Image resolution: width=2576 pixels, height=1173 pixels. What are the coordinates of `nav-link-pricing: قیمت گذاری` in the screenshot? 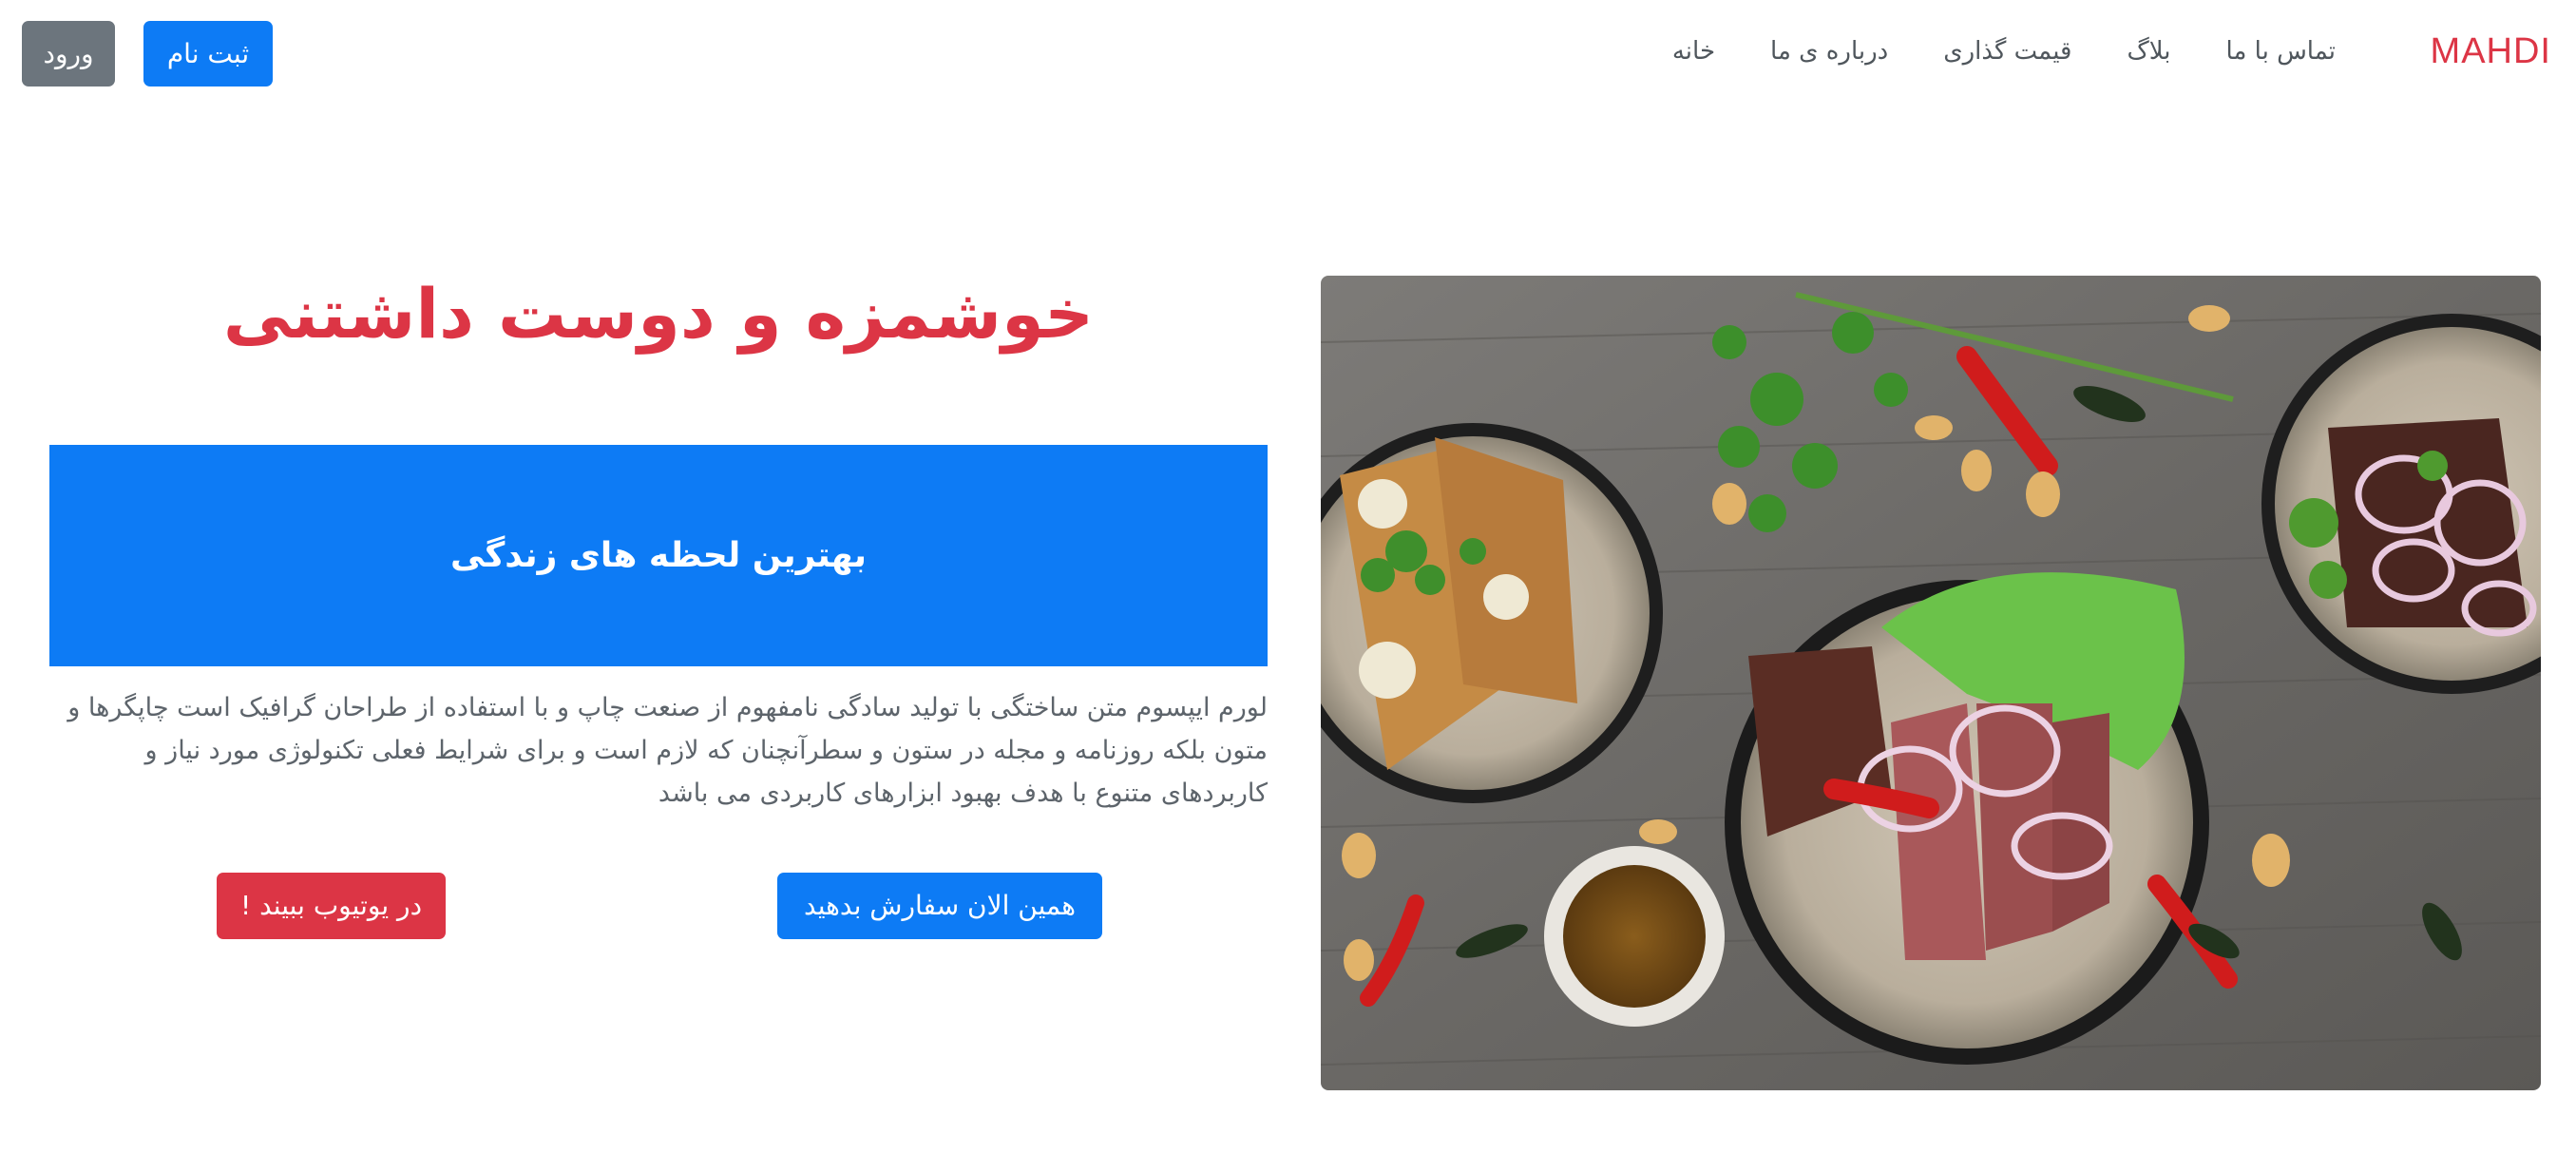 It's located at (2007, 51).